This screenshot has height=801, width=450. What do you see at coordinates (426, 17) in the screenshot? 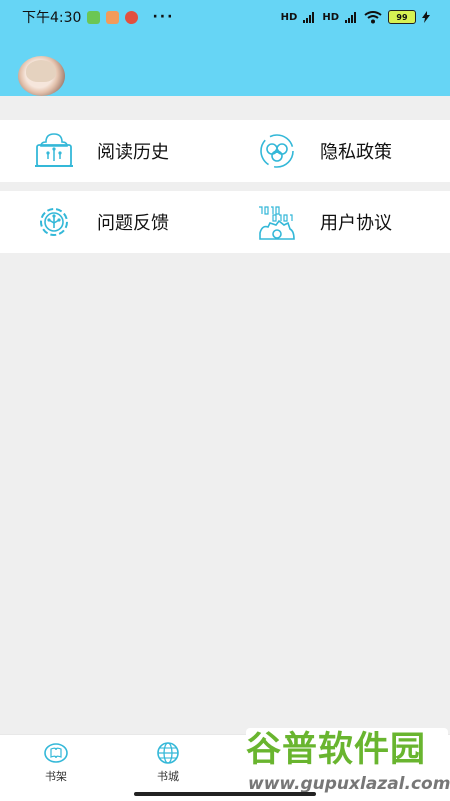
I see `charging-icon` at bounding box center [426, 17].